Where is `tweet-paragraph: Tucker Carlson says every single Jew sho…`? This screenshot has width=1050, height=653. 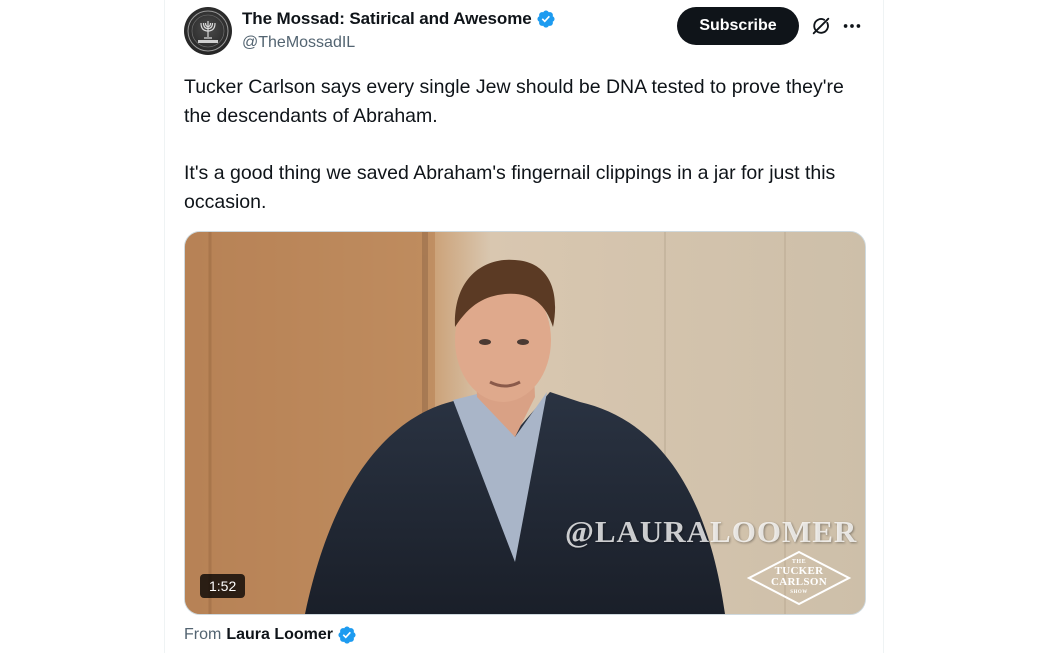
tweet-paragraph: Tucker Carlson says every single Jew sho… is located at coordinates (514, 101).